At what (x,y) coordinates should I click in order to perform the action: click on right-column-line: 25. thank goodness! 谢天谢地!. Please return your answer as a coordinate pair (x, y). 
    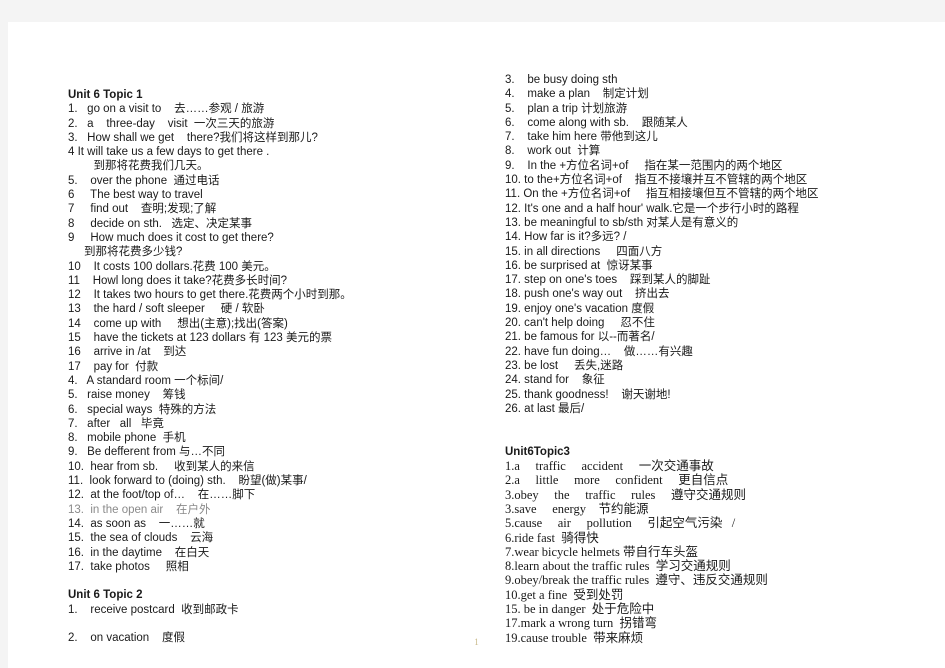
    Looking at the image, I should click on (588, 394).